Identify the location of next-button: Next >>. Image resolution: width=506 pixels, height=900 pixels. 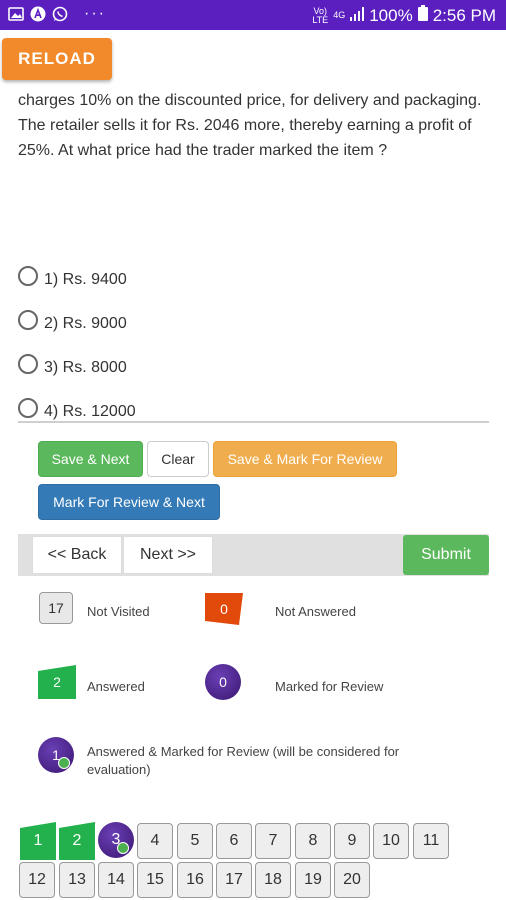
(168, 555).